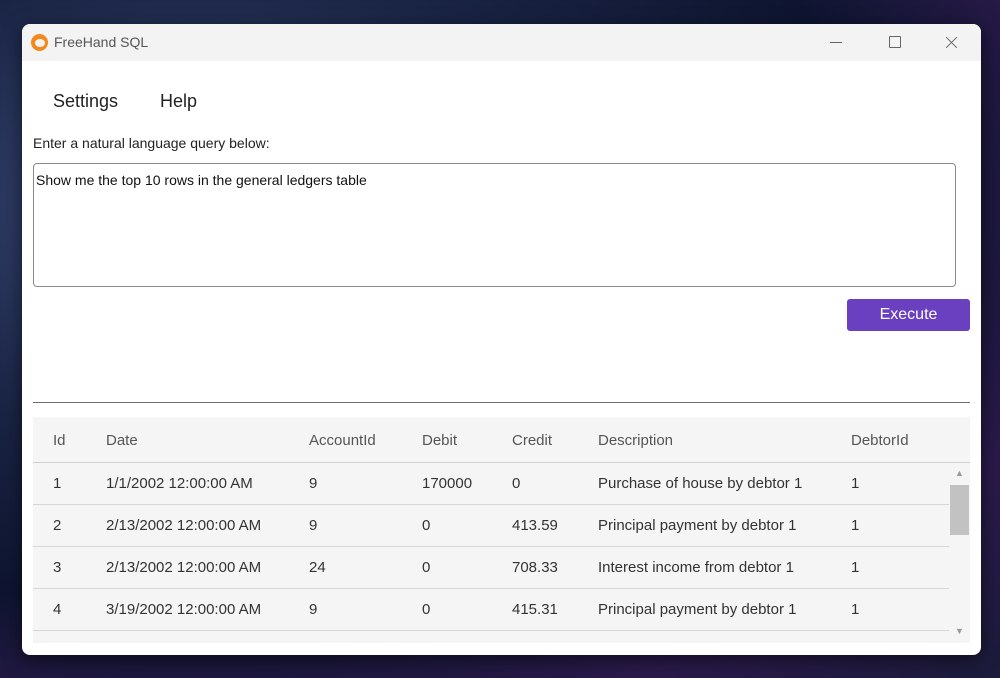 The image size is (1000, 678). I want to click on column-header-debtorid: DebtorId, so click(880, 440).